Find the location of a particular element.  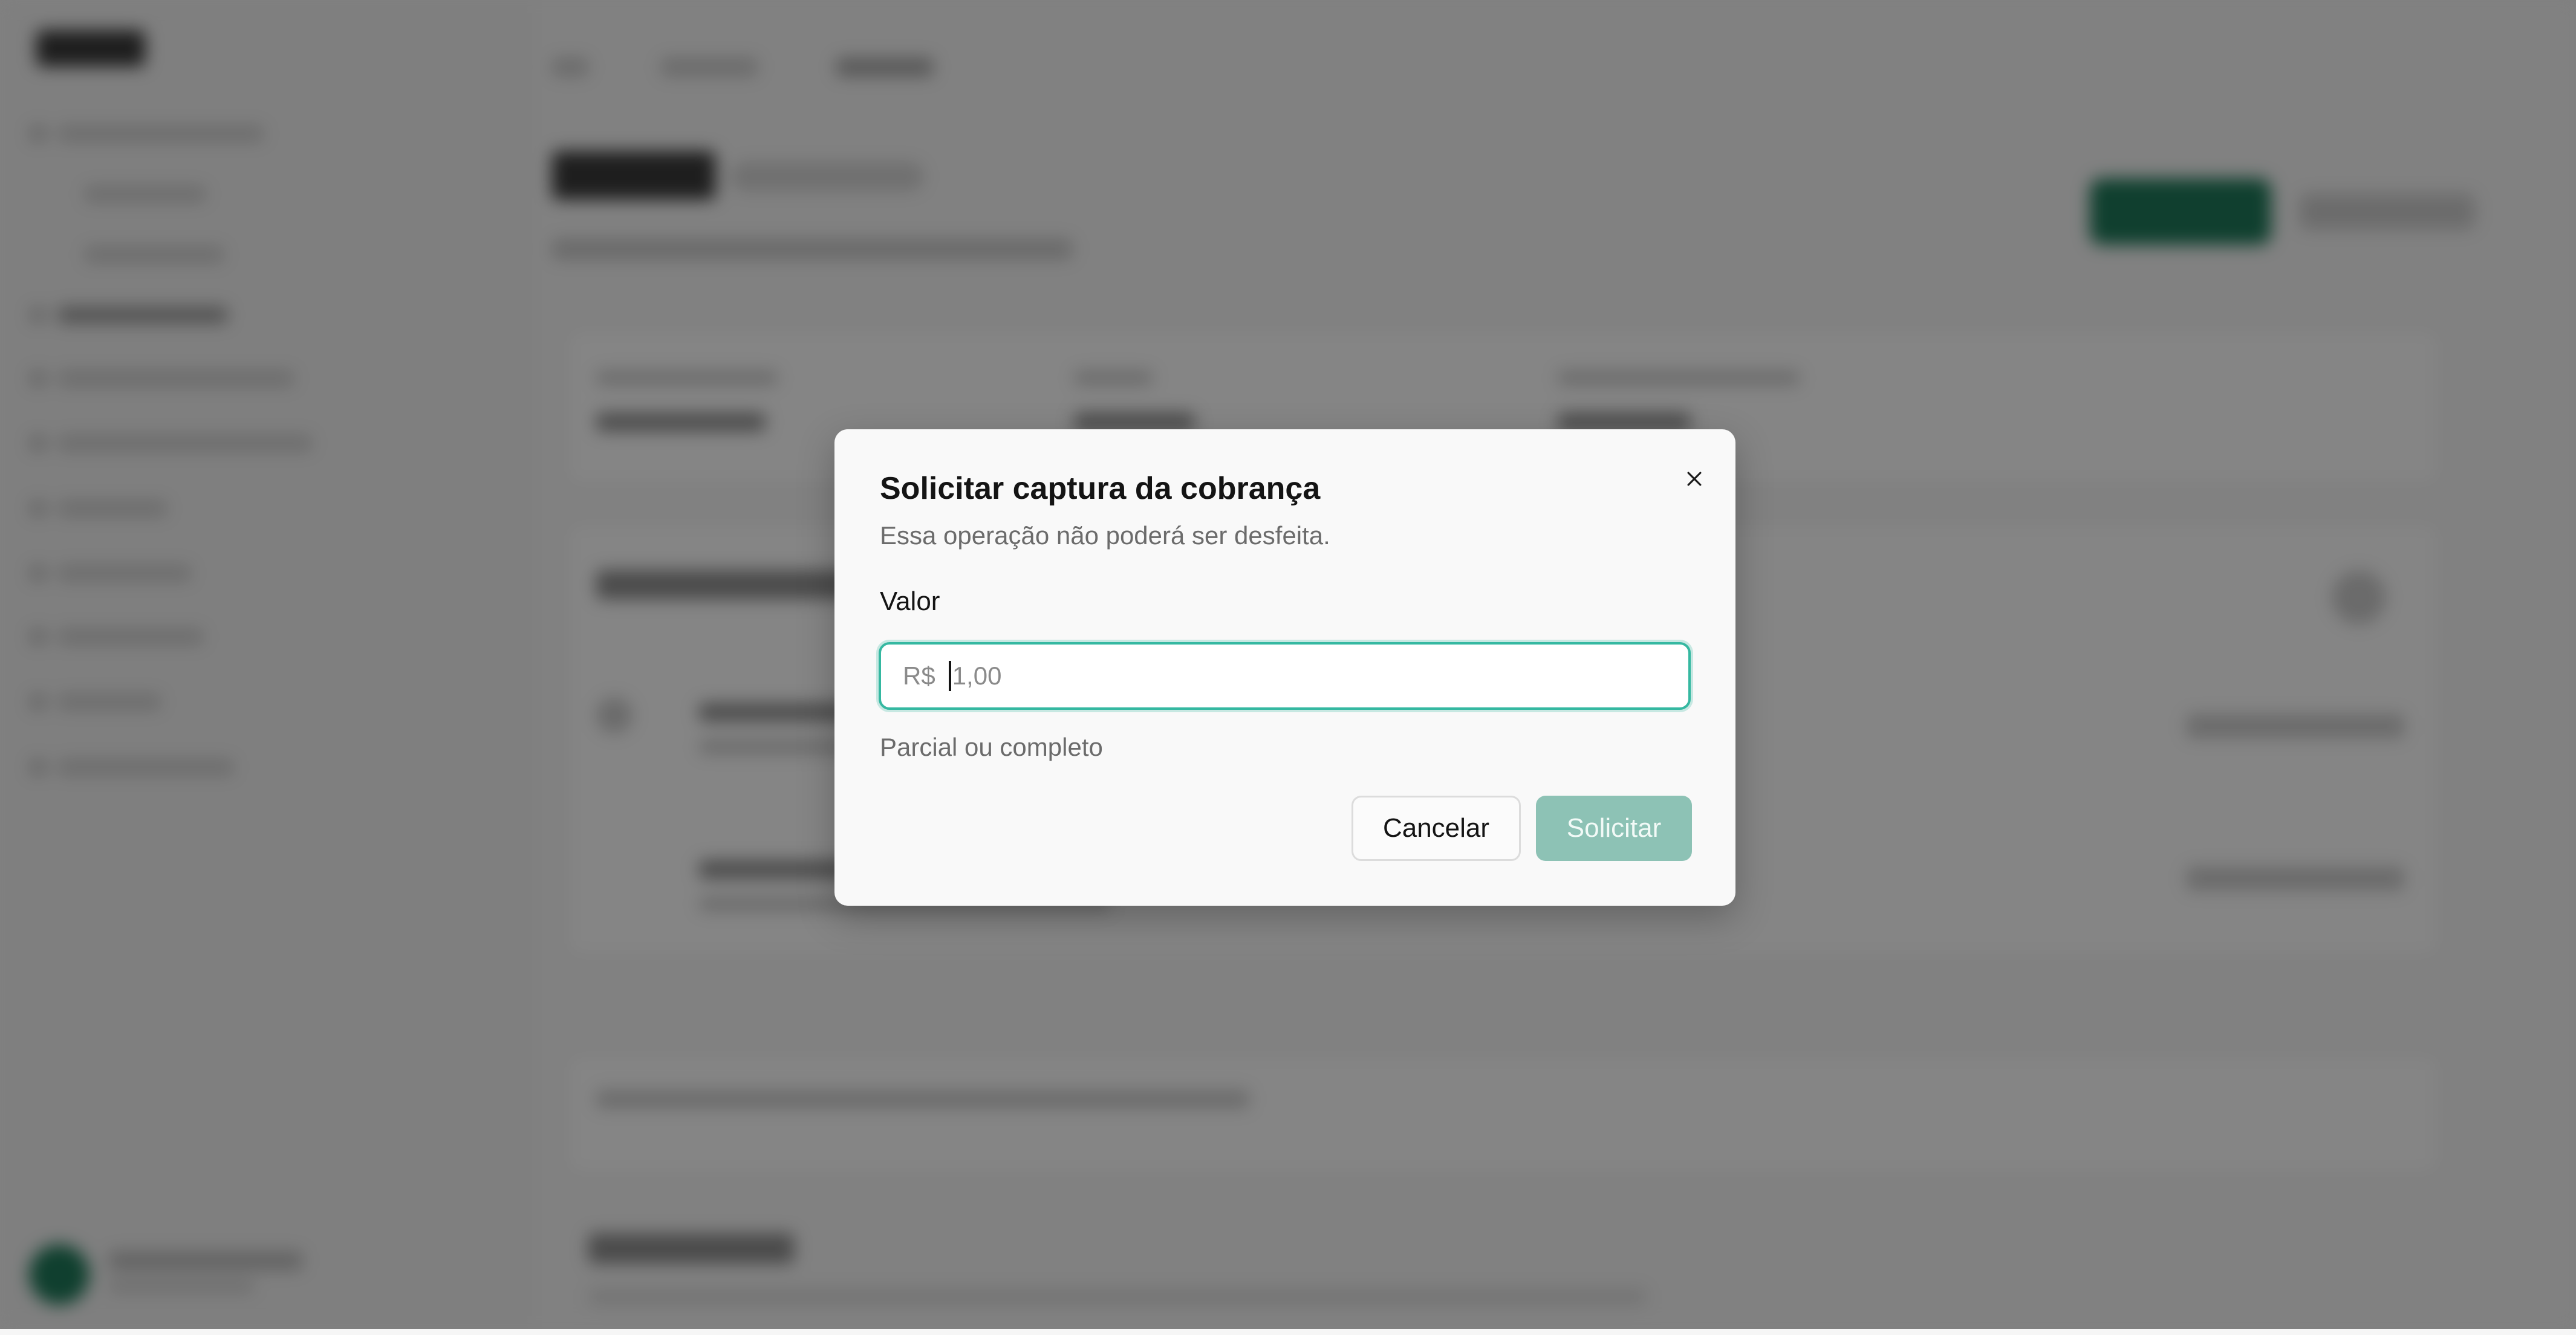

value-field: R$ is located at coordinates (1285, 676).